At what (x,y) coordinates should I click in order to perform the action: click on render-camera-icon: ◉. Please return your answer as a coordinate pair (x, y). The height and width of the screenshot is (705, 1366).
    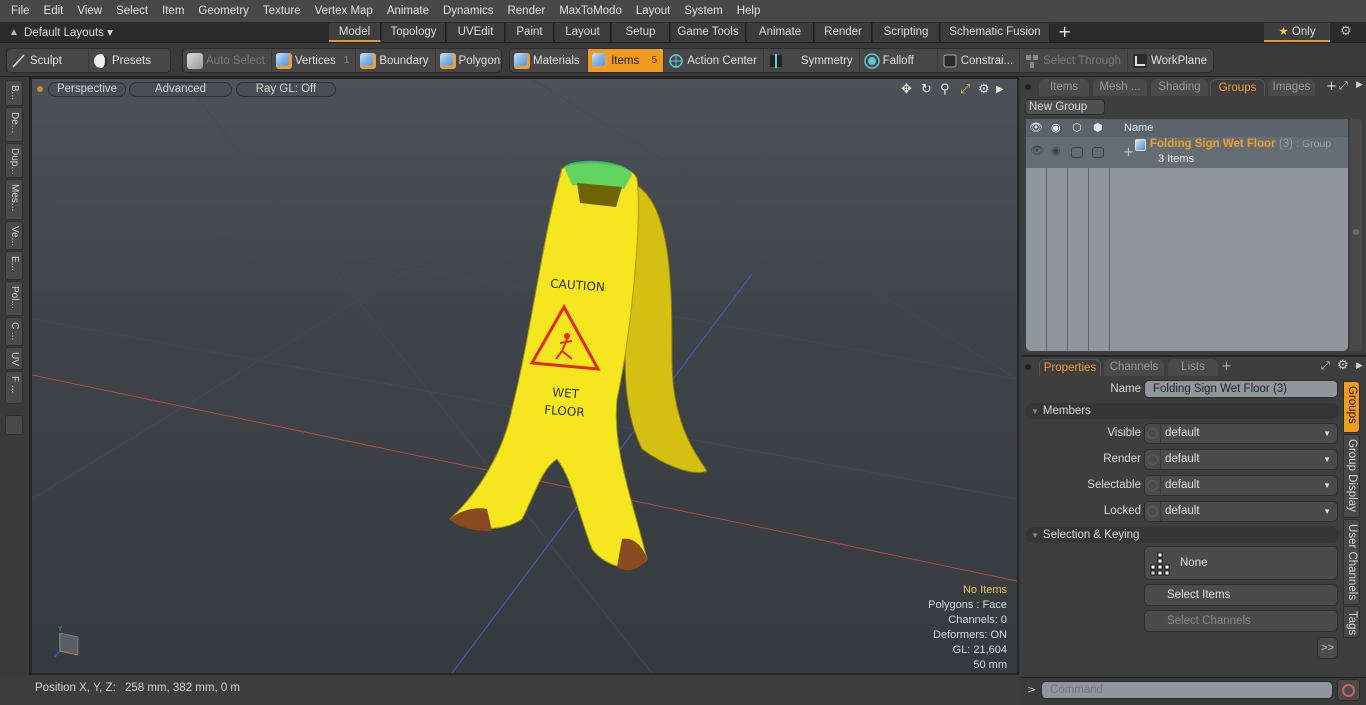
    Looking at the image, I should click on (1056, 128).